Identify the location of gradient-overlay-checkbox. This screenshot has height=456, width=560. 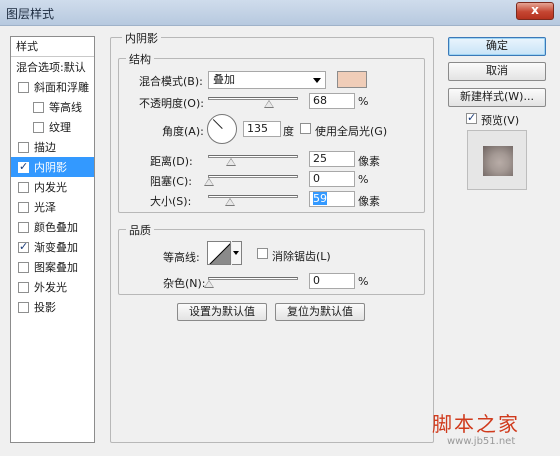
(23, 246).